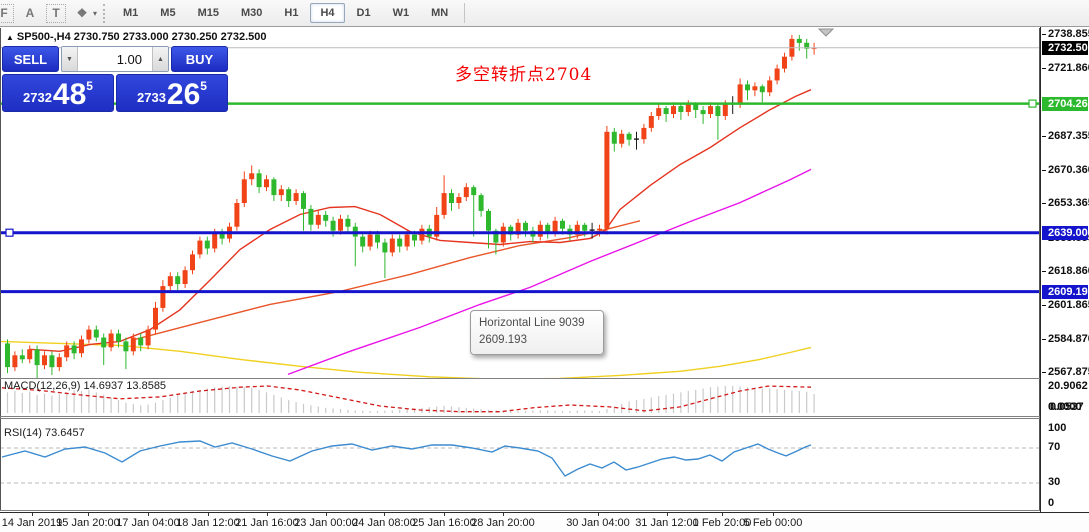 The image size is (1089, 532). What do you see at coordinates (1065, 232) in the screenshot?
I see `price-badge: 2639.000` at bounding box center [1065, 232].